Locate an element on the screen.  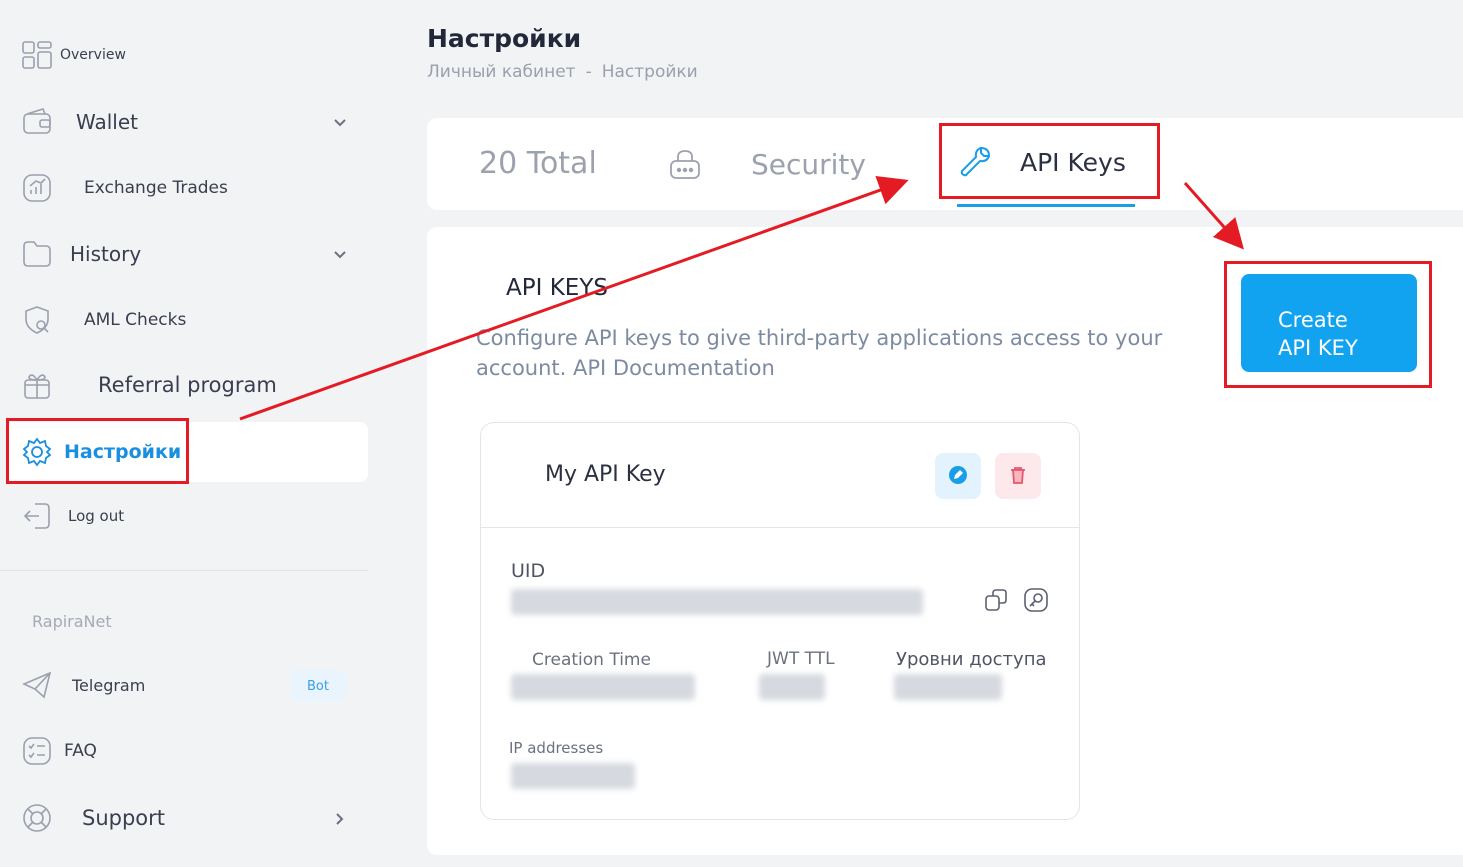
sidebar-item-label: Exchange Trades is located at coordinates (156, 188).